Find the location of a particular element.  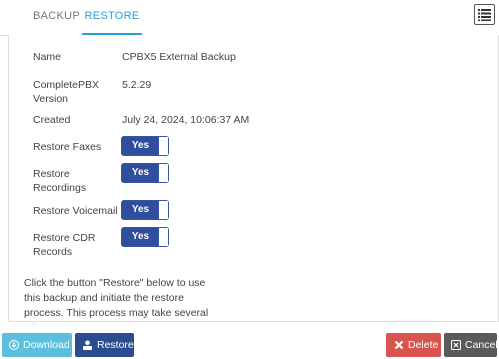

tab-restore: RESTORE is located at coordinates (112, 17).